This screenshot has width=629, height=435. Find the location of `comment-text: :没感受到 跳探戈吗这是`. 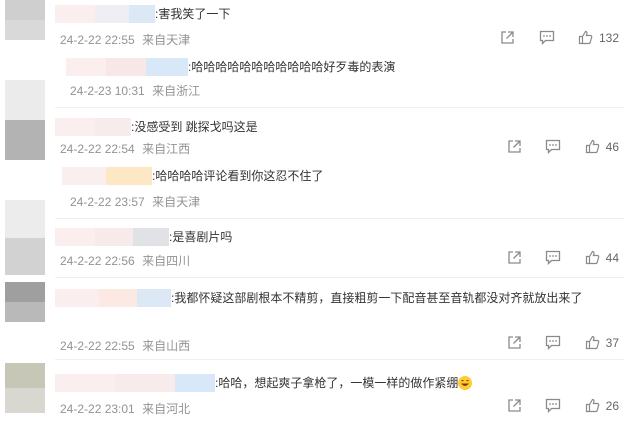

comment-text: :没感受到 跳探戈吗这是 is located at coordinates (194, 127).